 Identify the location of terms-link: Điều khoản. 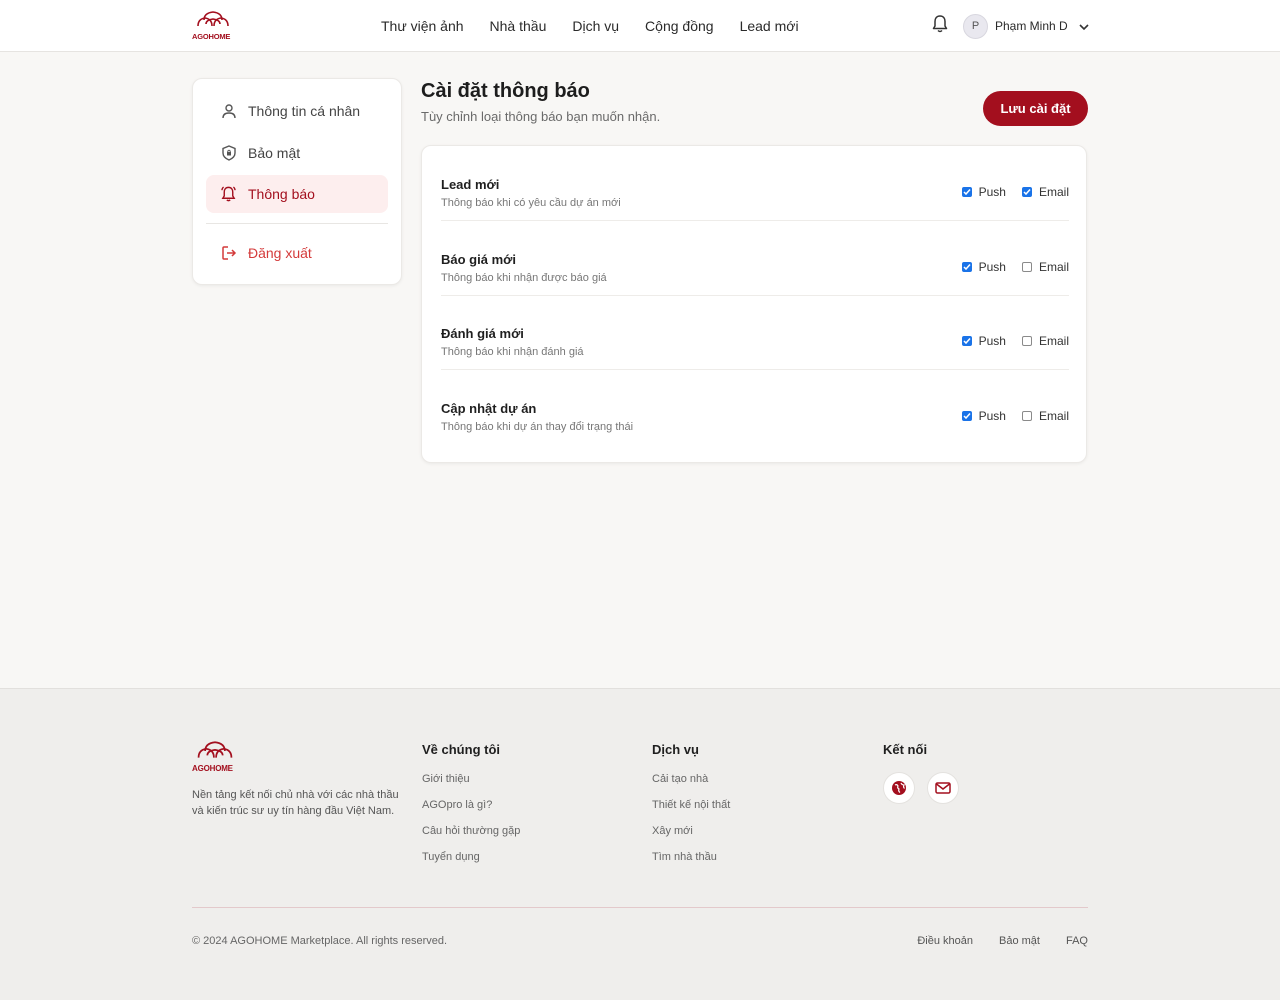
(945, 941).